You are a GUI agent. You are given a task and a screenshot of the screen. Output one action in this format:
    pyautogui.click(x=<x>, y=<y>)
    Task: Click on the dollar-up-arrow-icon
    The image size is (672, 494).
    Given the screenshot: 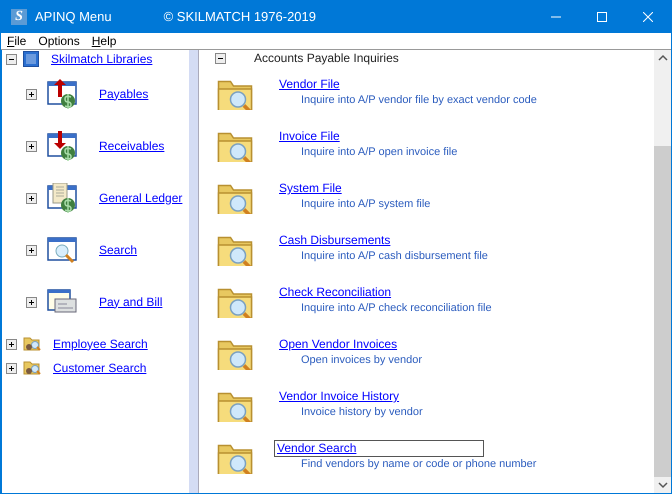 What is the action you would take?
    pyautogui.click(x=63, y=94)
    